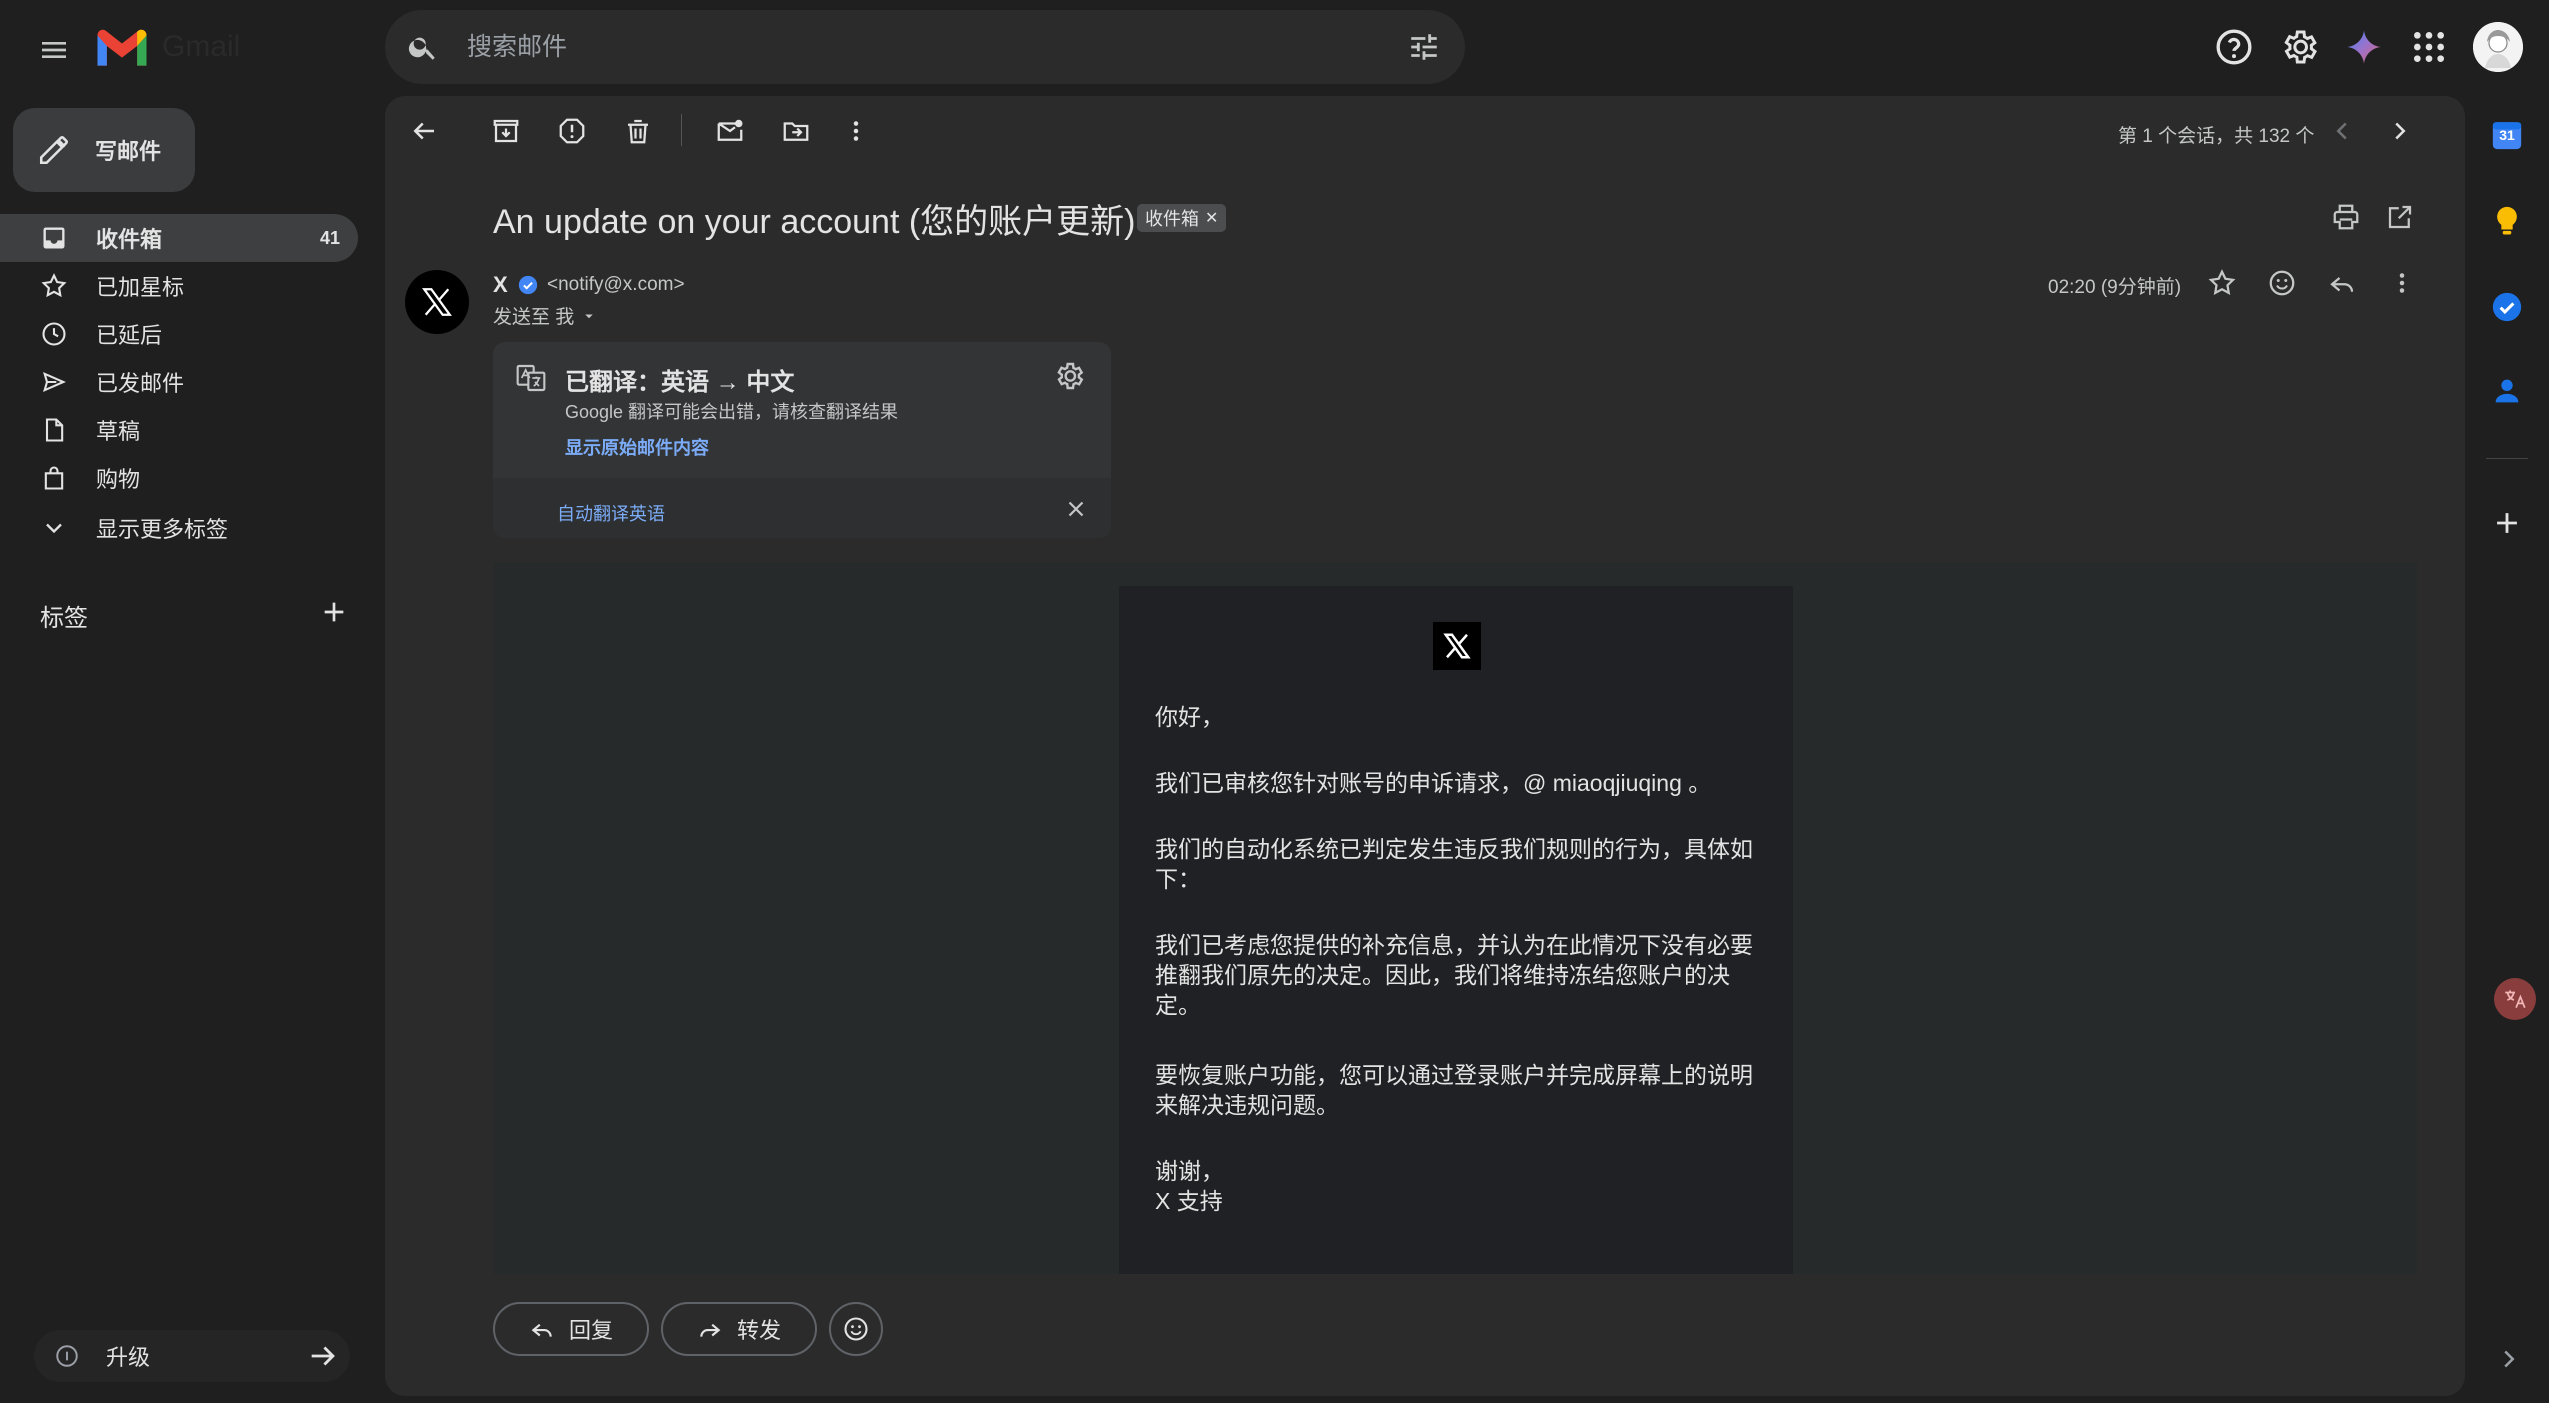 The height and width of the screenshot is (1403, 2549). What do you see at coordinates (730, 131) in the screenshot?
I see `mark-unread-icon` at bounding box center [730, 131].